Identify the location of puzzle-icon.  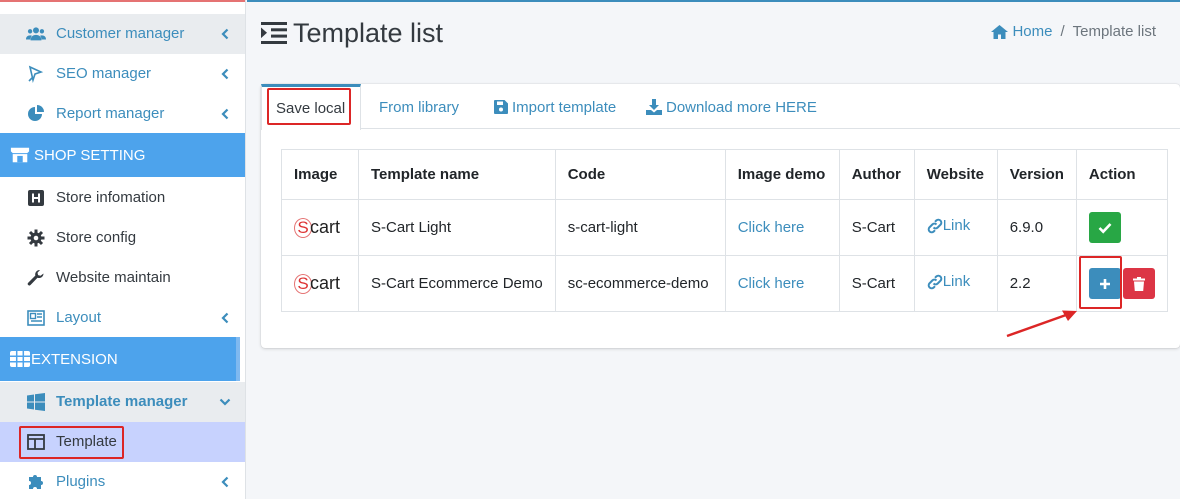
(36, 482).